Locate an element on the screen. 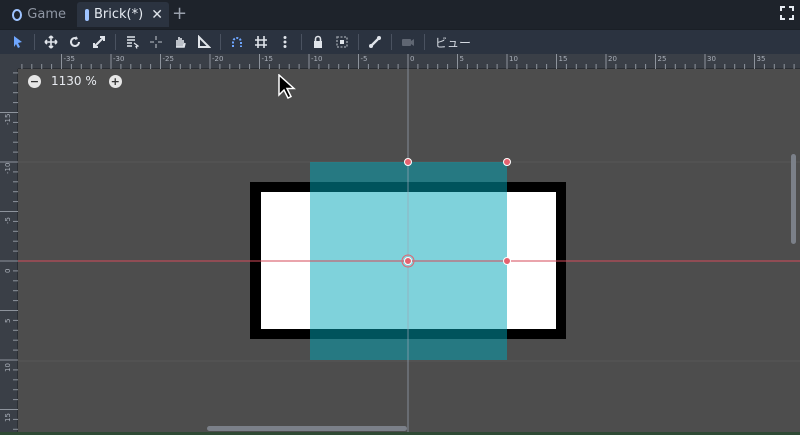 This screenshot has width=800, height=435. magnet-snap-icon is located at coordinates (237, 42).